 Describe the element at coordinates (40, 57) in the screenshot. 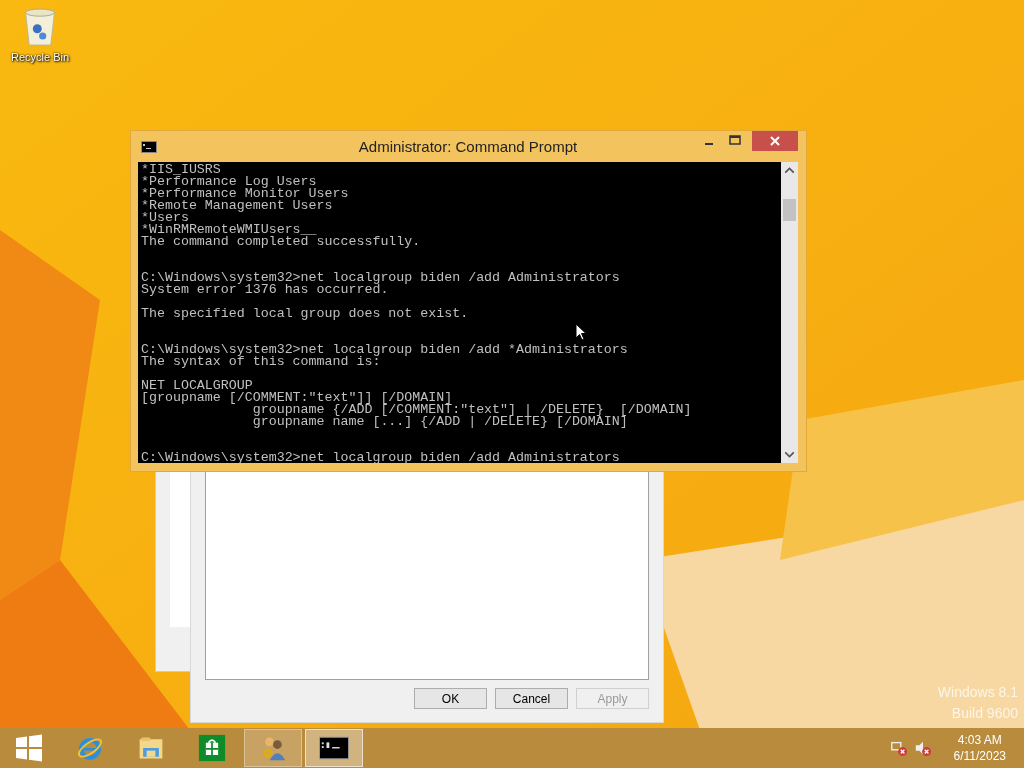

I see `desktop-icon-label: Recycle Bin` at that location.